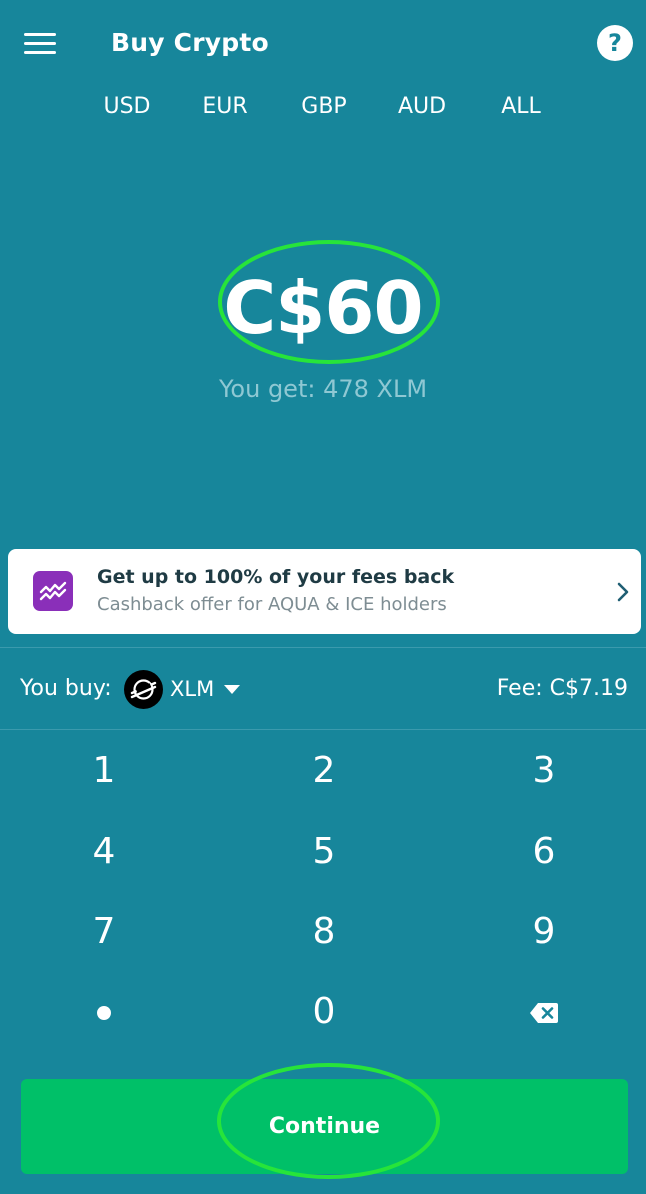 This screenshot has width=646, height=1194. I want to click on tab-usd: USD, so click(127, 107).